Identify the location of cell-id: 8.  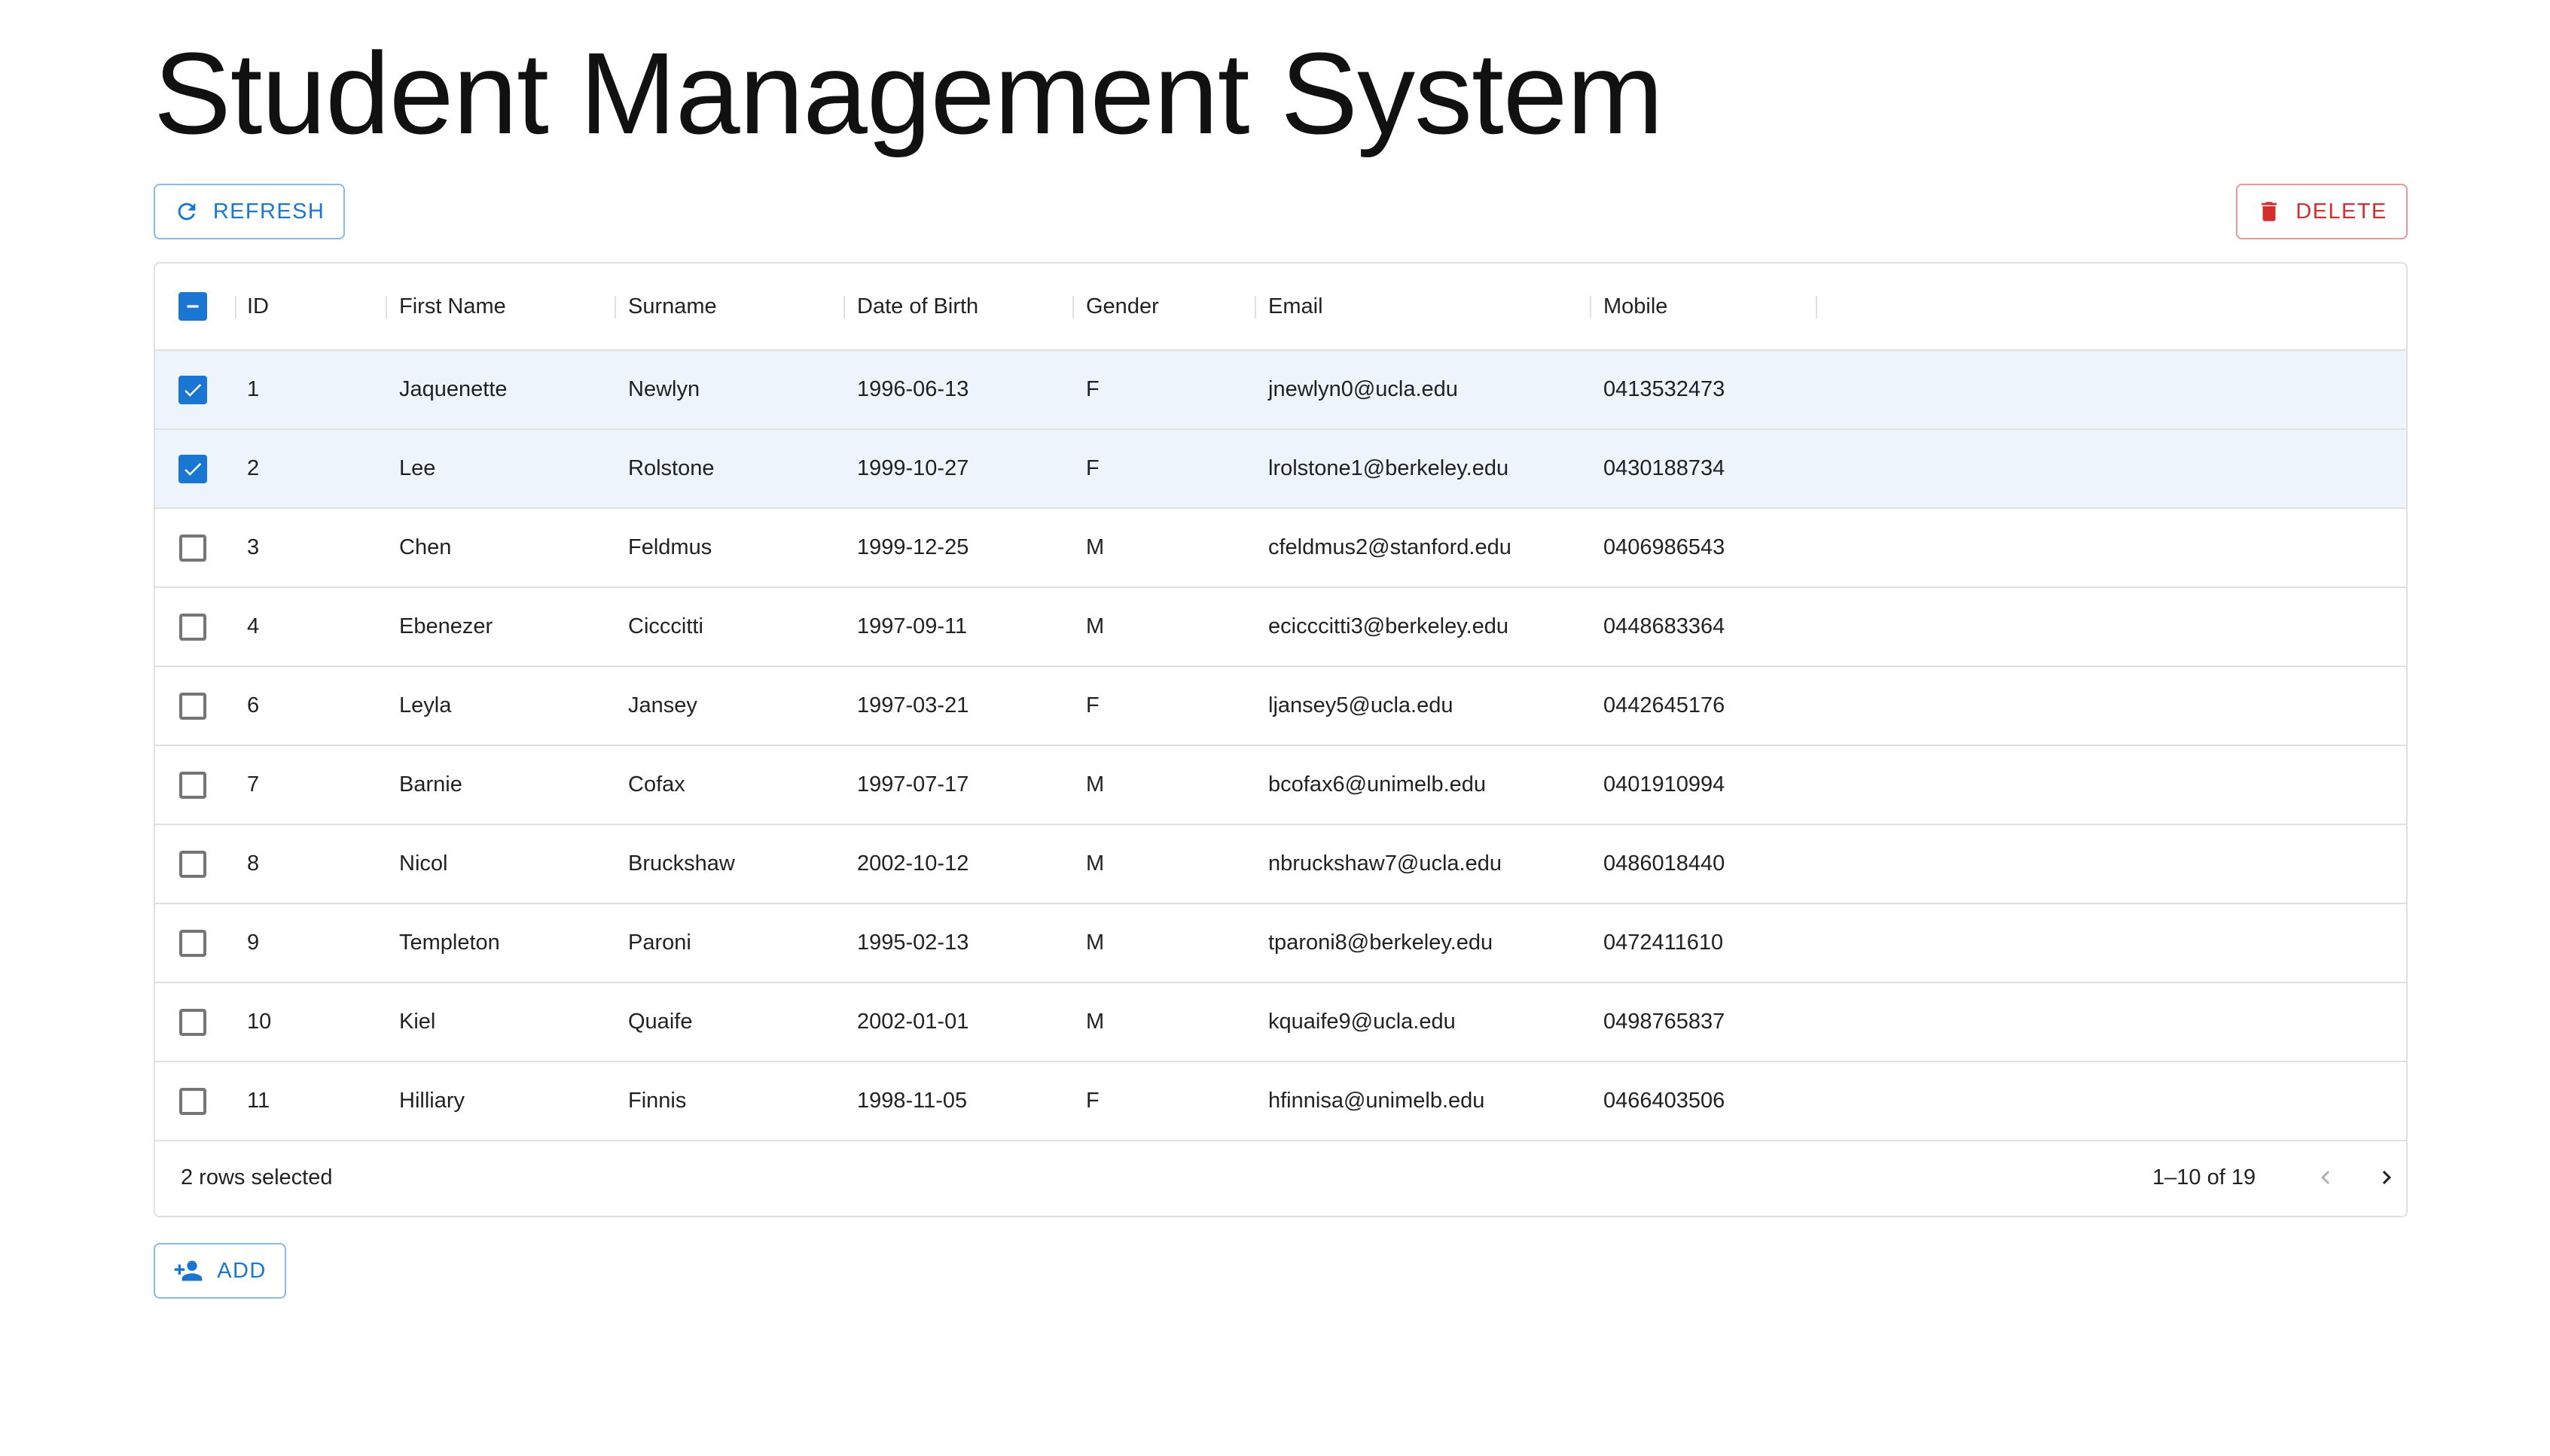
(253, 863).